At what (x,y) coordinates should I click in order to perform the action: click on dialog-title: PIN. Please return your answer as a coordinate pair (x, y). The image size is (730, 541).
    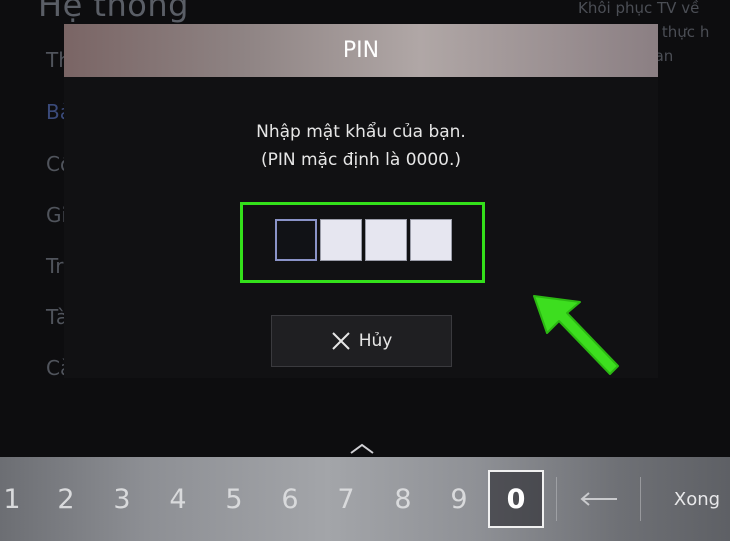
    Looking at the image, I should click on (361, 50).